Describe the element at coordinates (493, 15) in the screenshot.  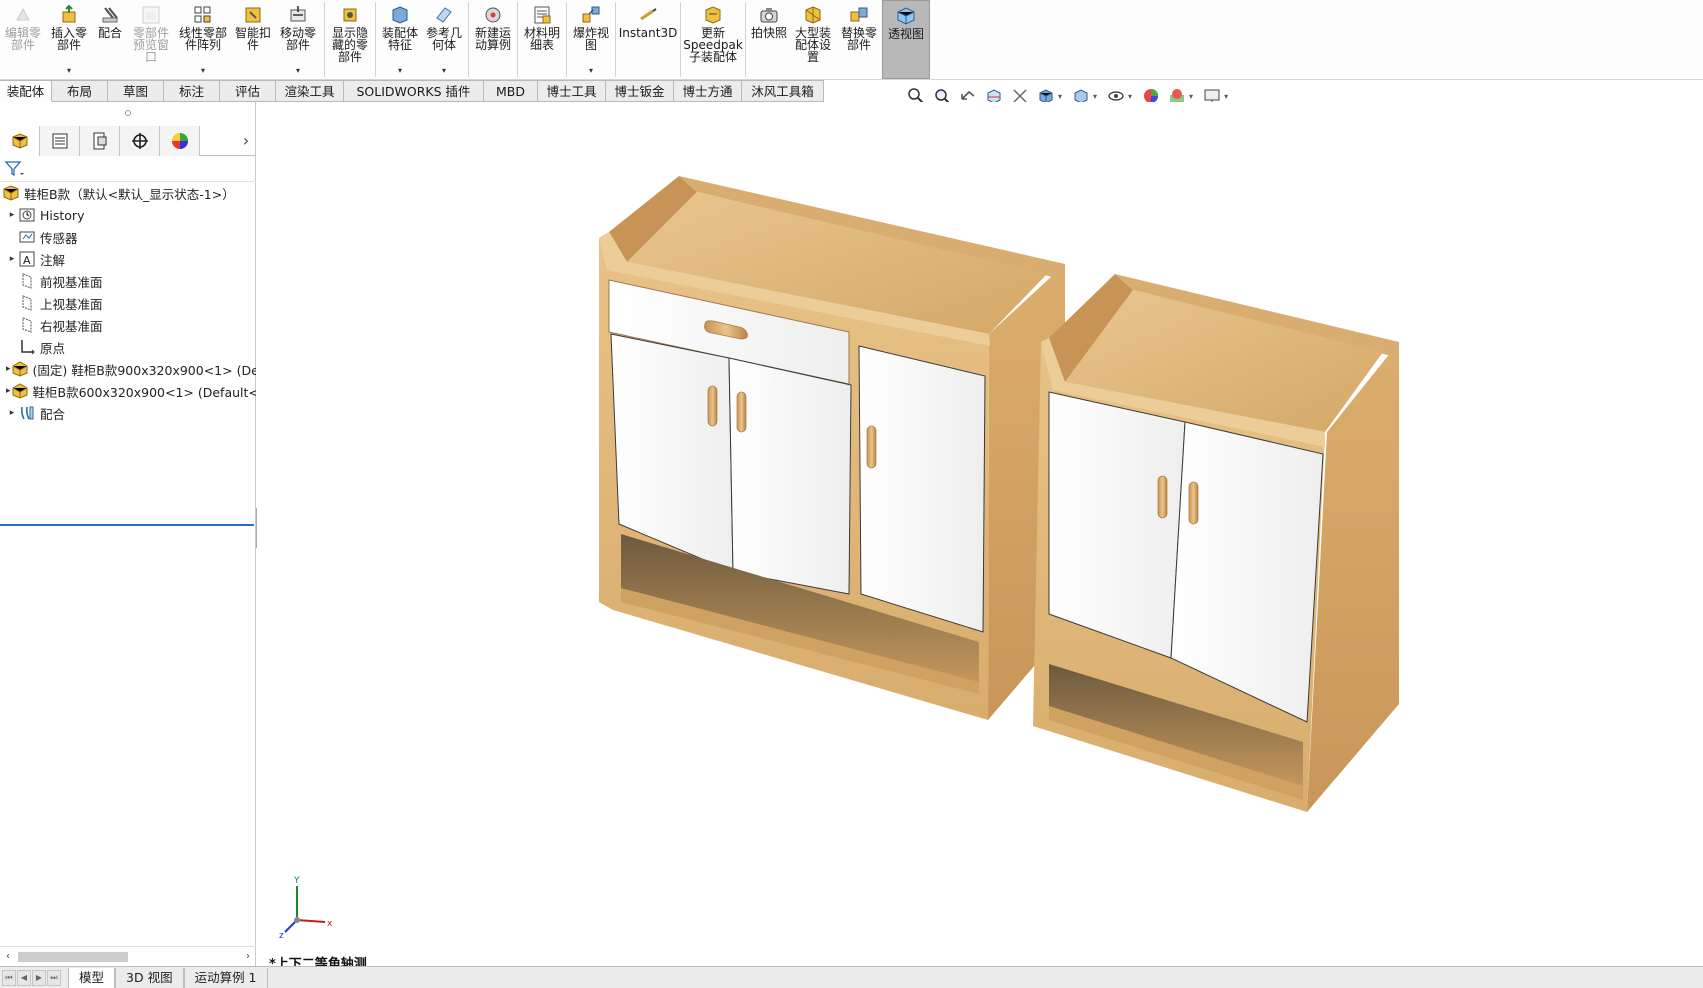
I see `motion-study-icon` at that location.